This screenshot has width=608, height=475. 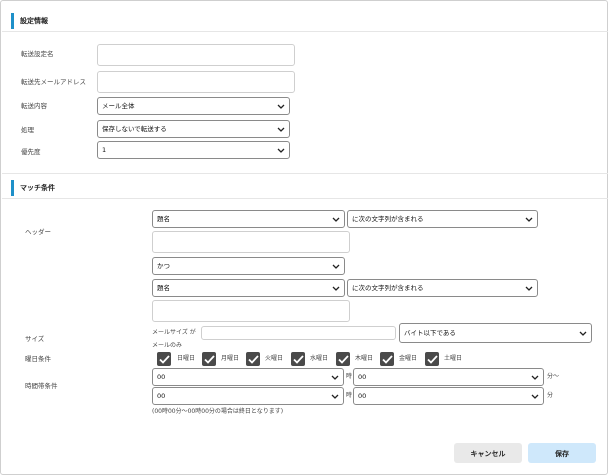 I want to click on weekday-checkbox-wed, so click(x=298, y=359).